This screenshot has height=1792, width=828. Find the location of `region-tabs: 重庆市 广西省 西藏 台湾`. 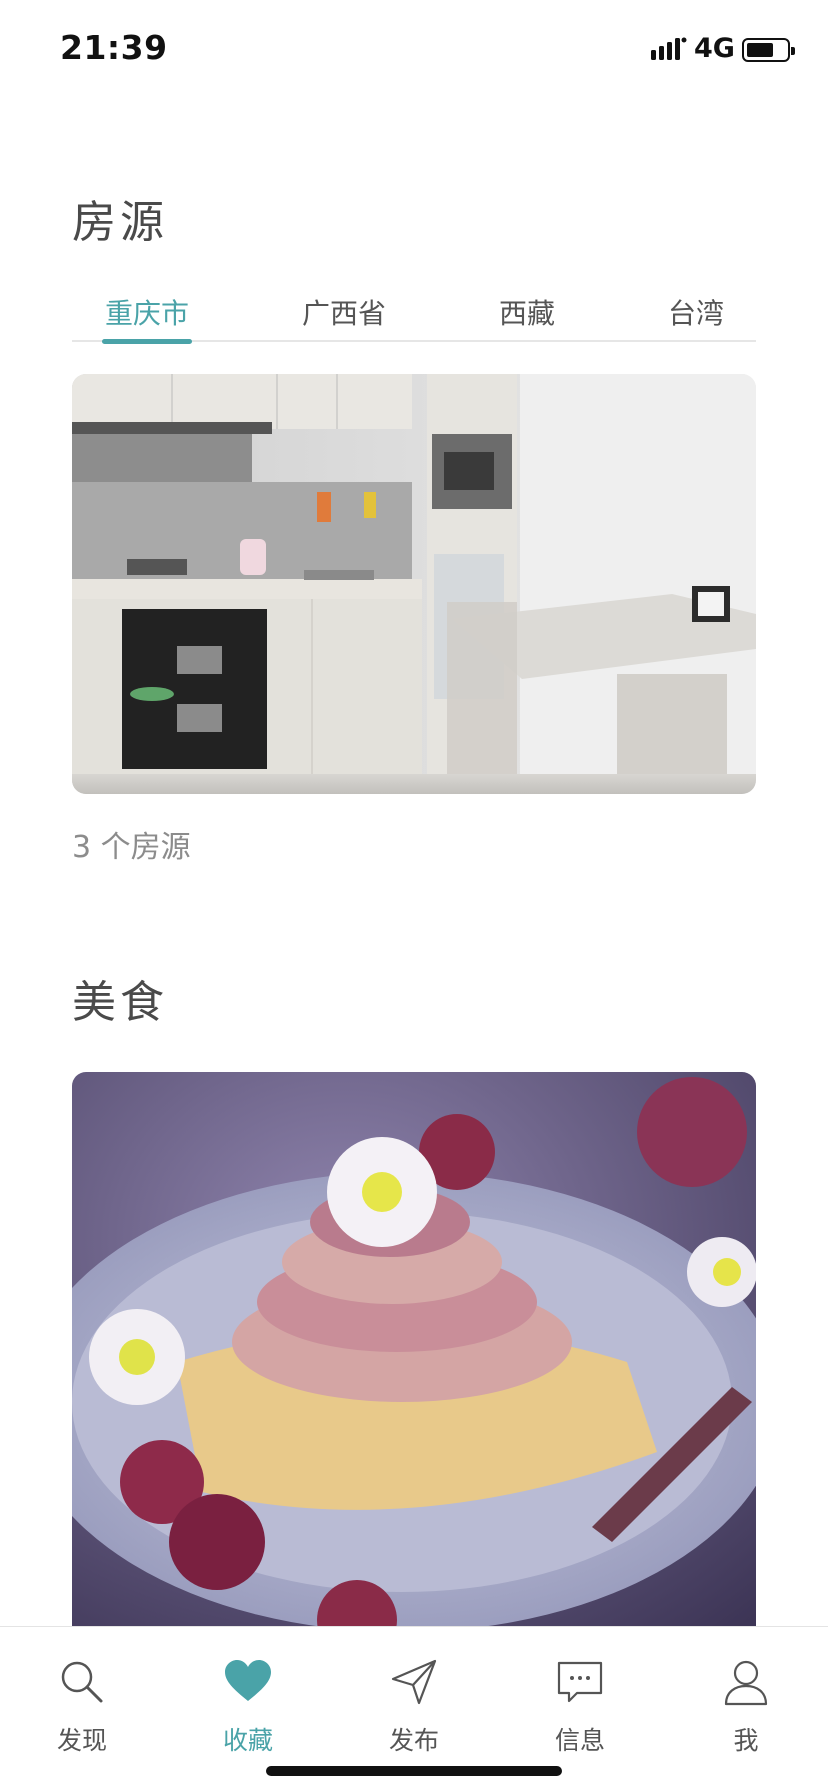

region-tabs: 重庆市 广西省 西藏 台湾 is located at coordinates (414, 317).